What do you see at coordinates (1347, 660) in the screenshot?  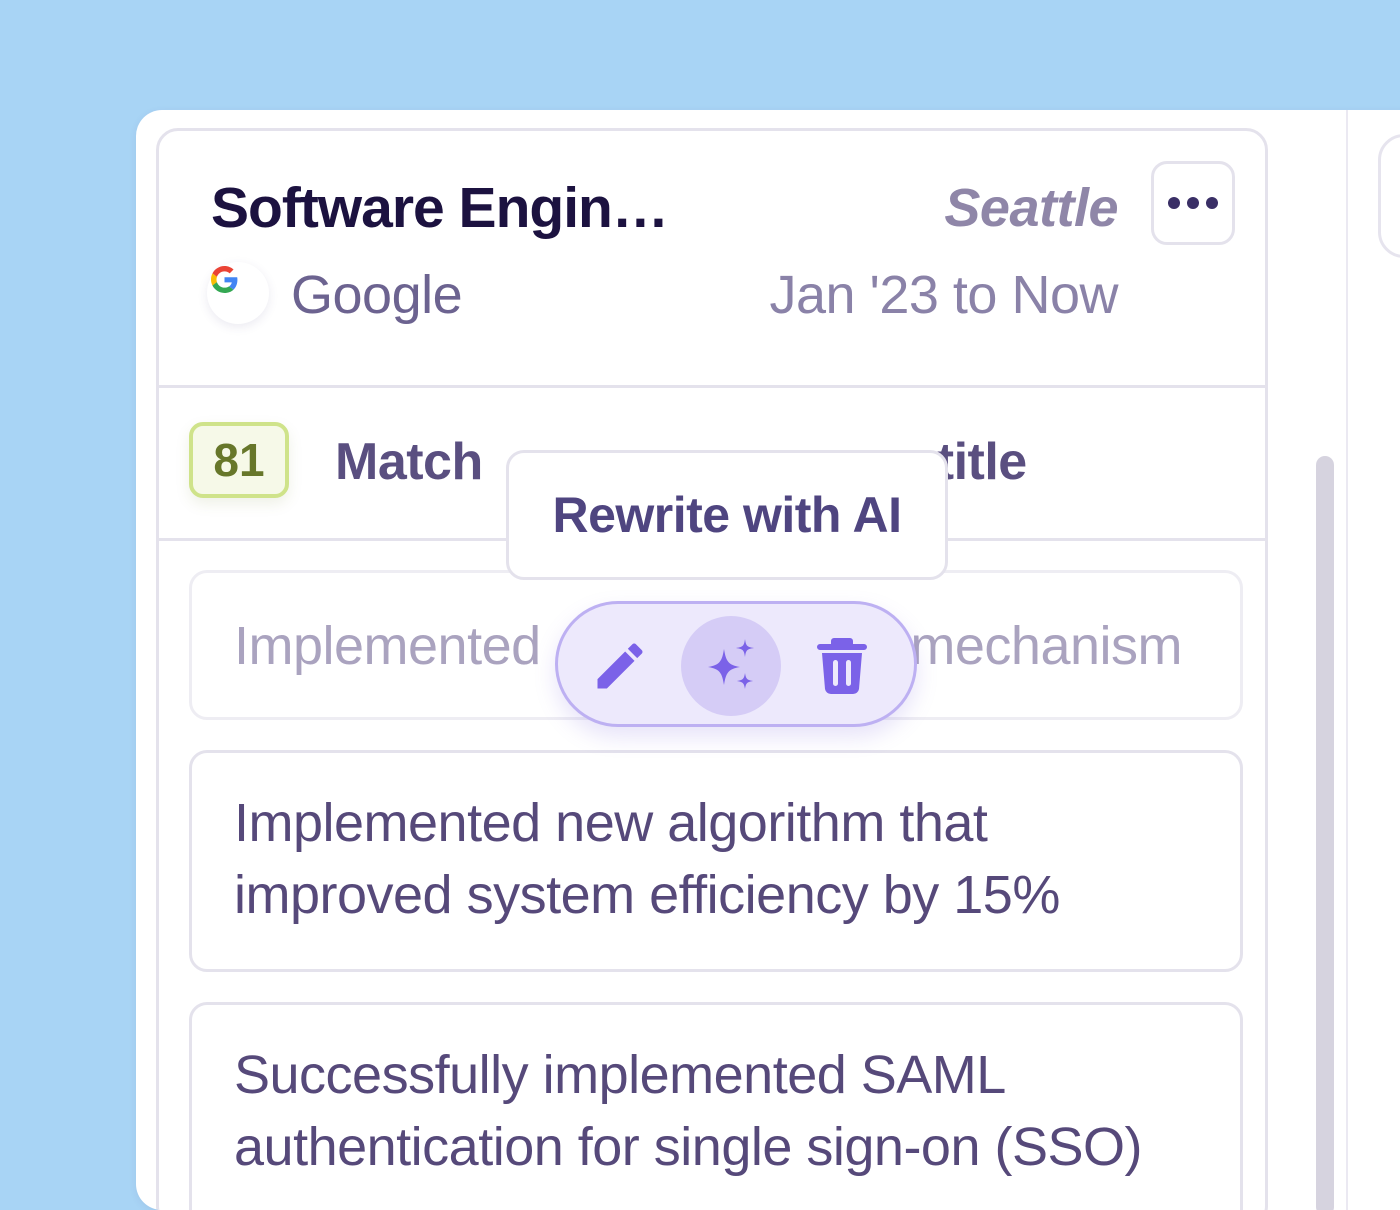 I see `panel-divider` at bounding box center [1347, 660].